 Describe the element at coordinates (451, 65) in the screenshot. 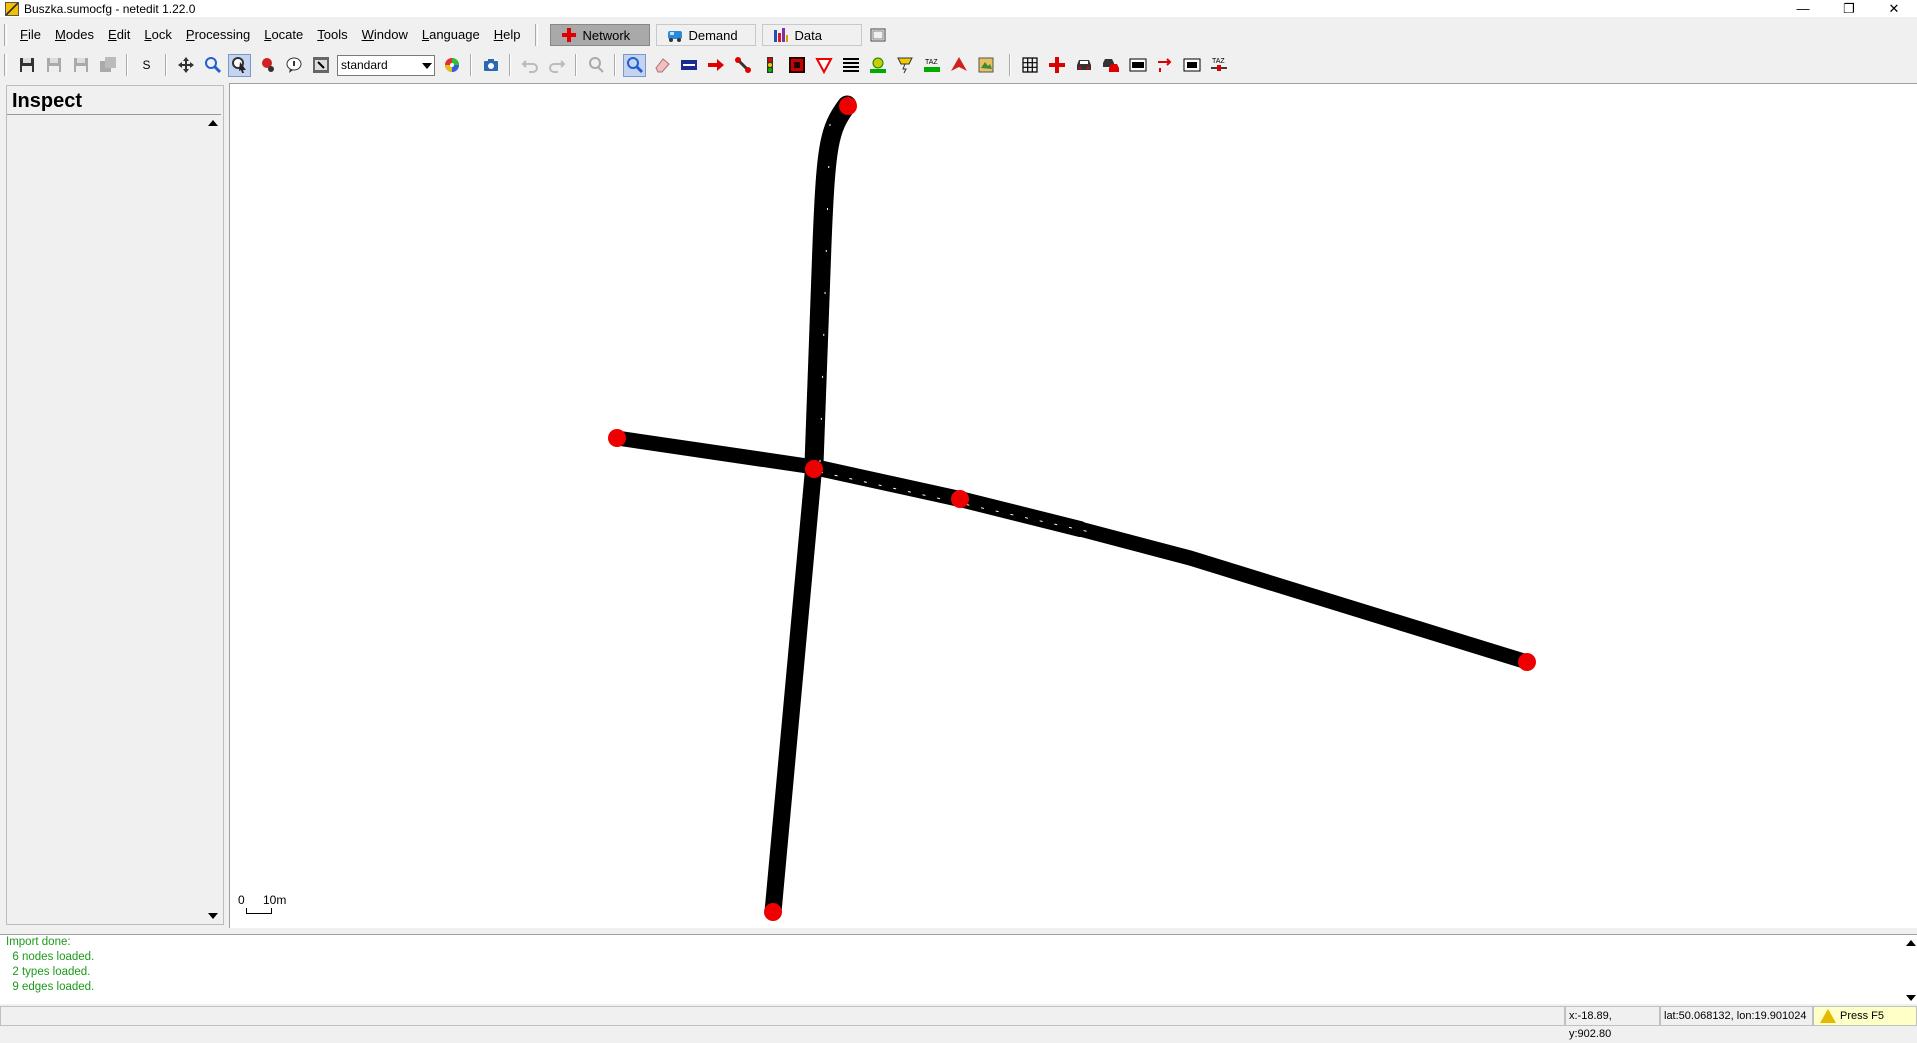

I see `color-wheel-icon` at that location.